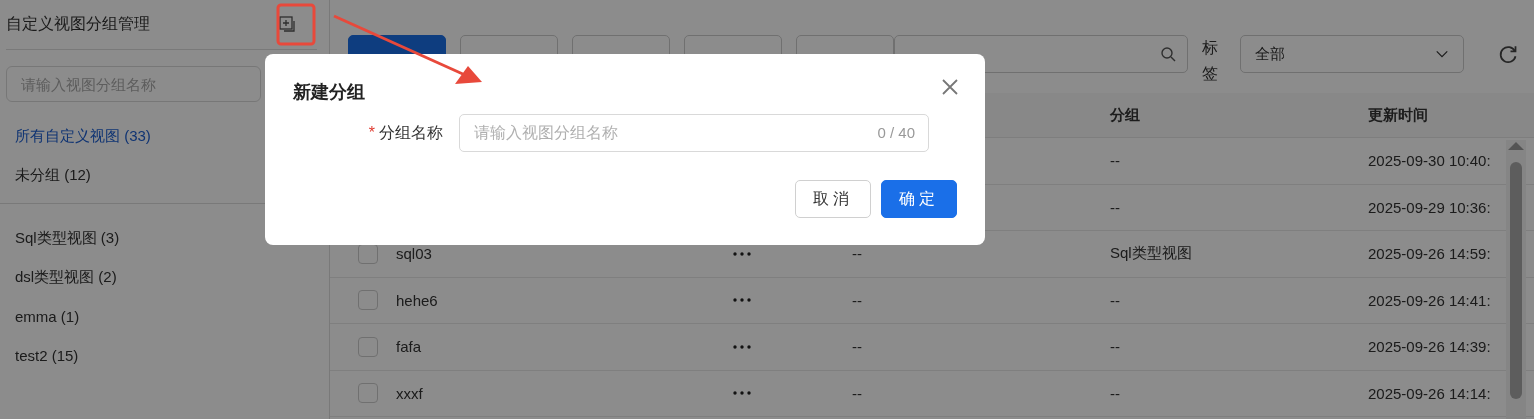 This screenshot has width=1534, height=419. I want to click on char-counter: 0 / 40, so click(896, 132).